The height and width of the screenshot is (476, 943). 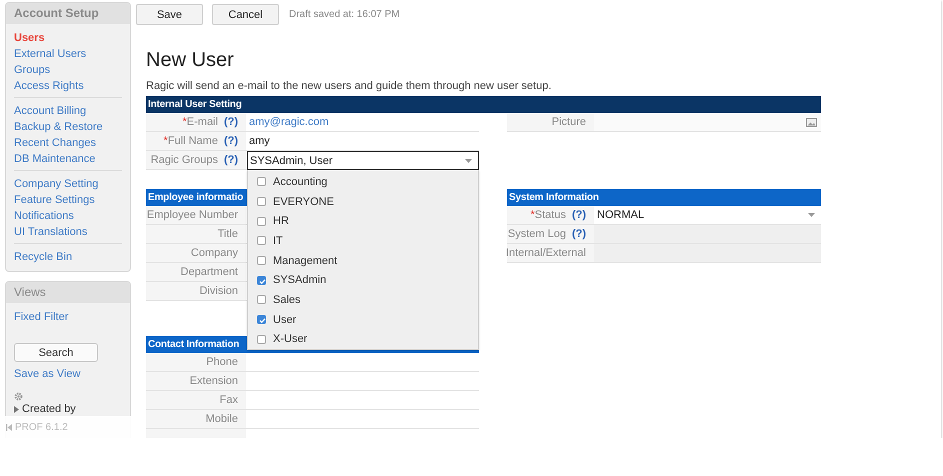 I want to click on field-label: Internal/External, so click(x=546, y=253).